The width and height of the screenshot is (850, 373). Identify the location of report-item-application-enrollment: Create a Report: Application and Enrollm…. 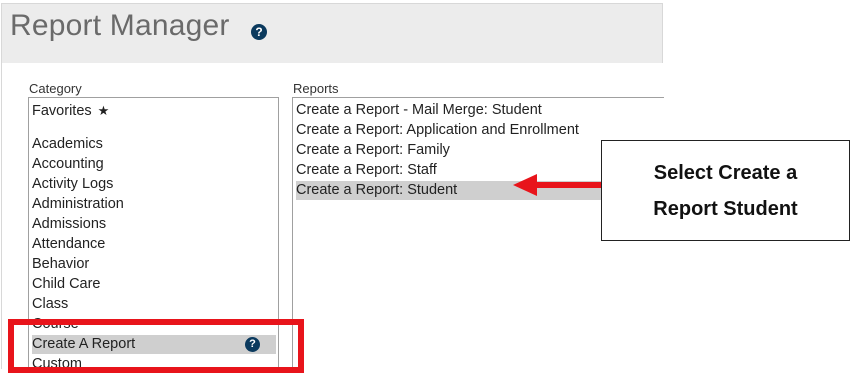
(479, 130).